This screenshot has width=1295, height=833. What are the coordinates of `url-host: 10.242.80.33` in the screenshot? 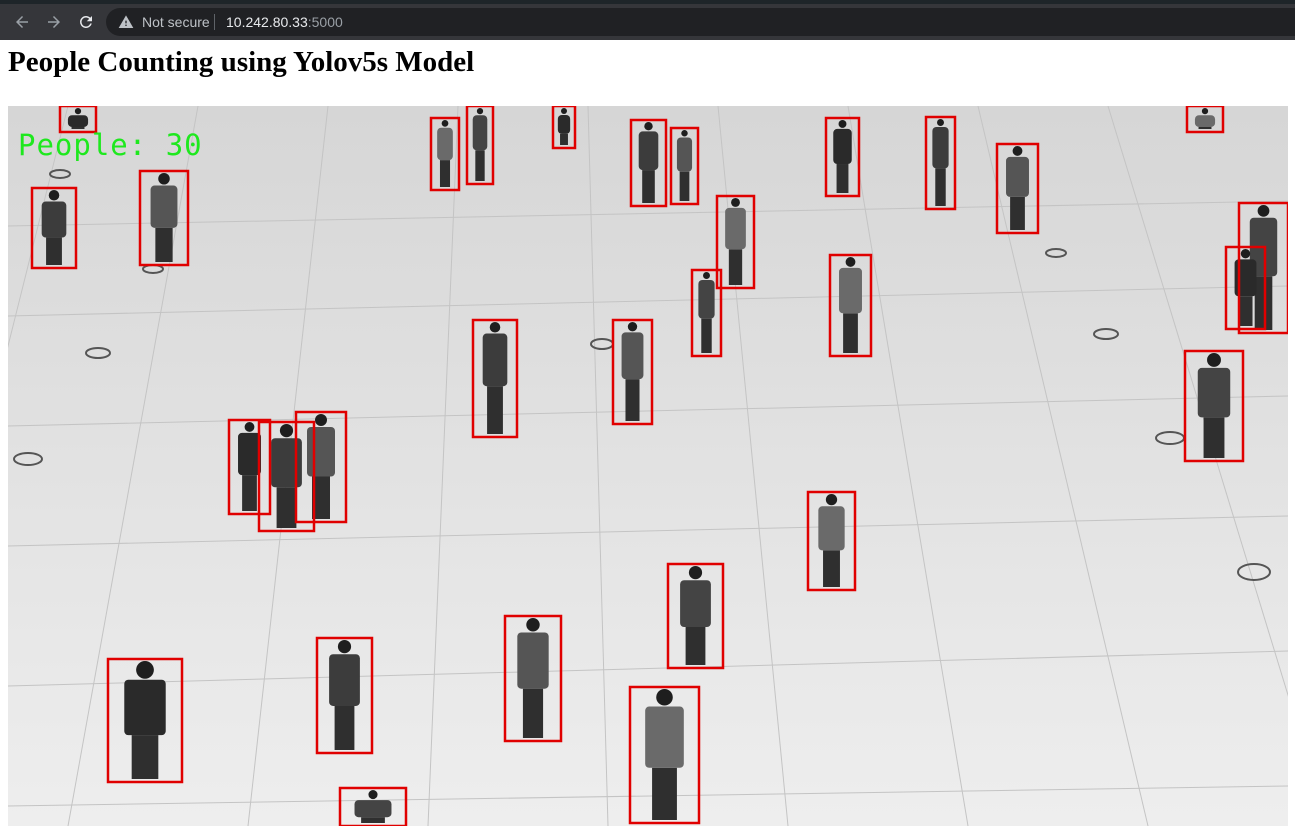 It's located at (267, 22).